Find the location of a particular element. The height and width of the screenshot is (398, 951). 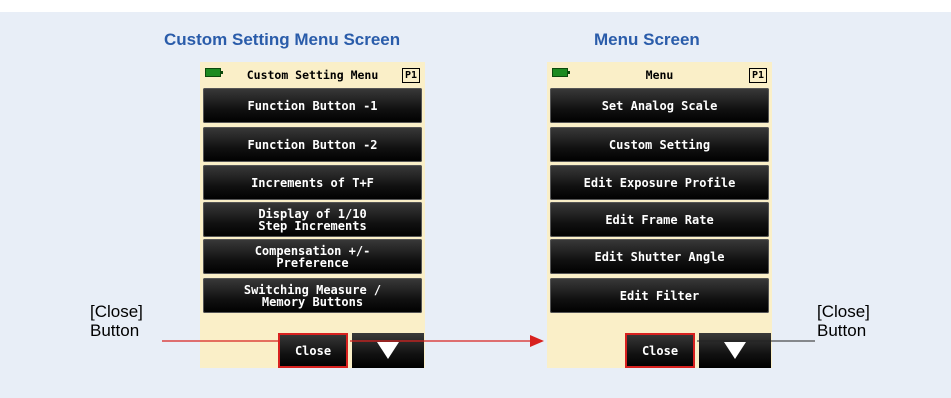

connector-overlay is located at coordinates (488, 341).